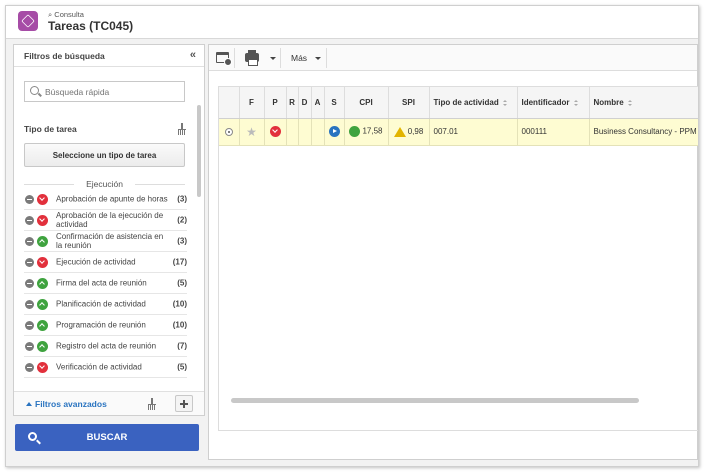 Image resolution: width=705 pixels, height=472 pixels. What do you see at coordinates (184, 403) in the screenshot?
I see `add-filter-button` at bounding box center [184, 403].